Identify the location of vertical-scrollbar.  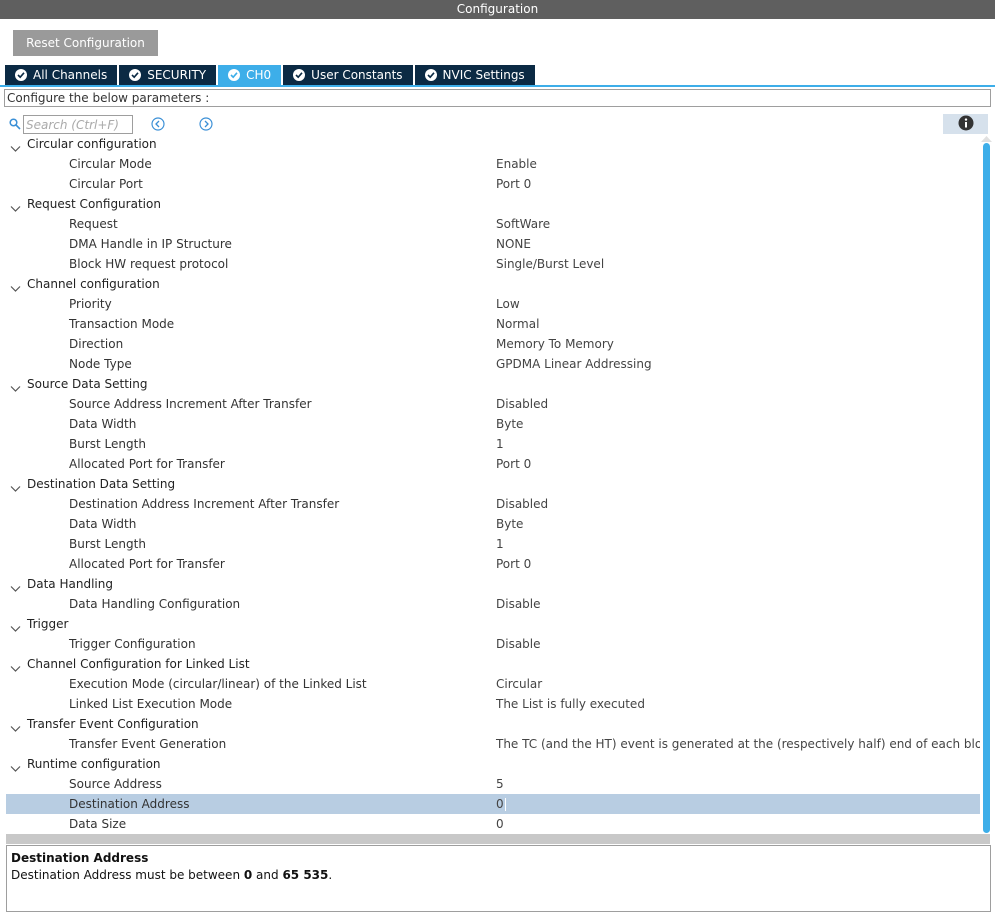
(986, 488).